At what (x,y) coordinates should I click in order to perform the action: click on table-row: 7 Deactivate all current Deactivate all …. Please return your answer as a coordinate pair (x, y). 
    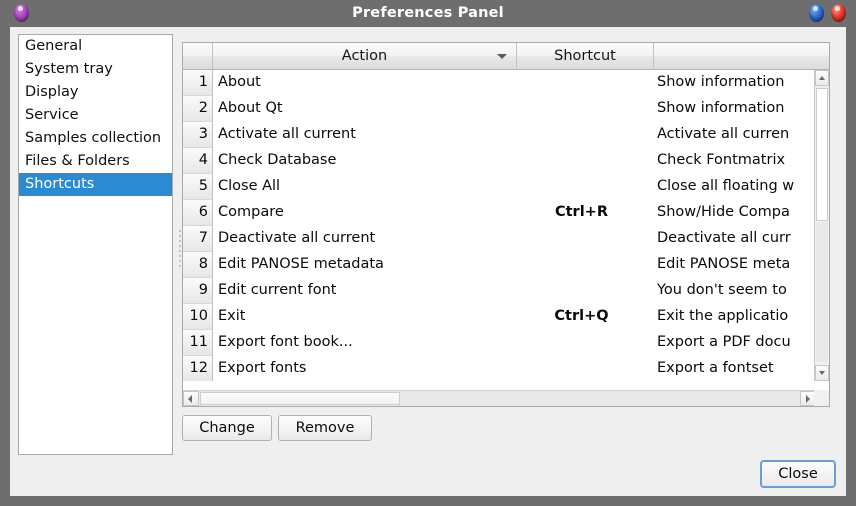
    Looking at the image, I should click on (506, 239).